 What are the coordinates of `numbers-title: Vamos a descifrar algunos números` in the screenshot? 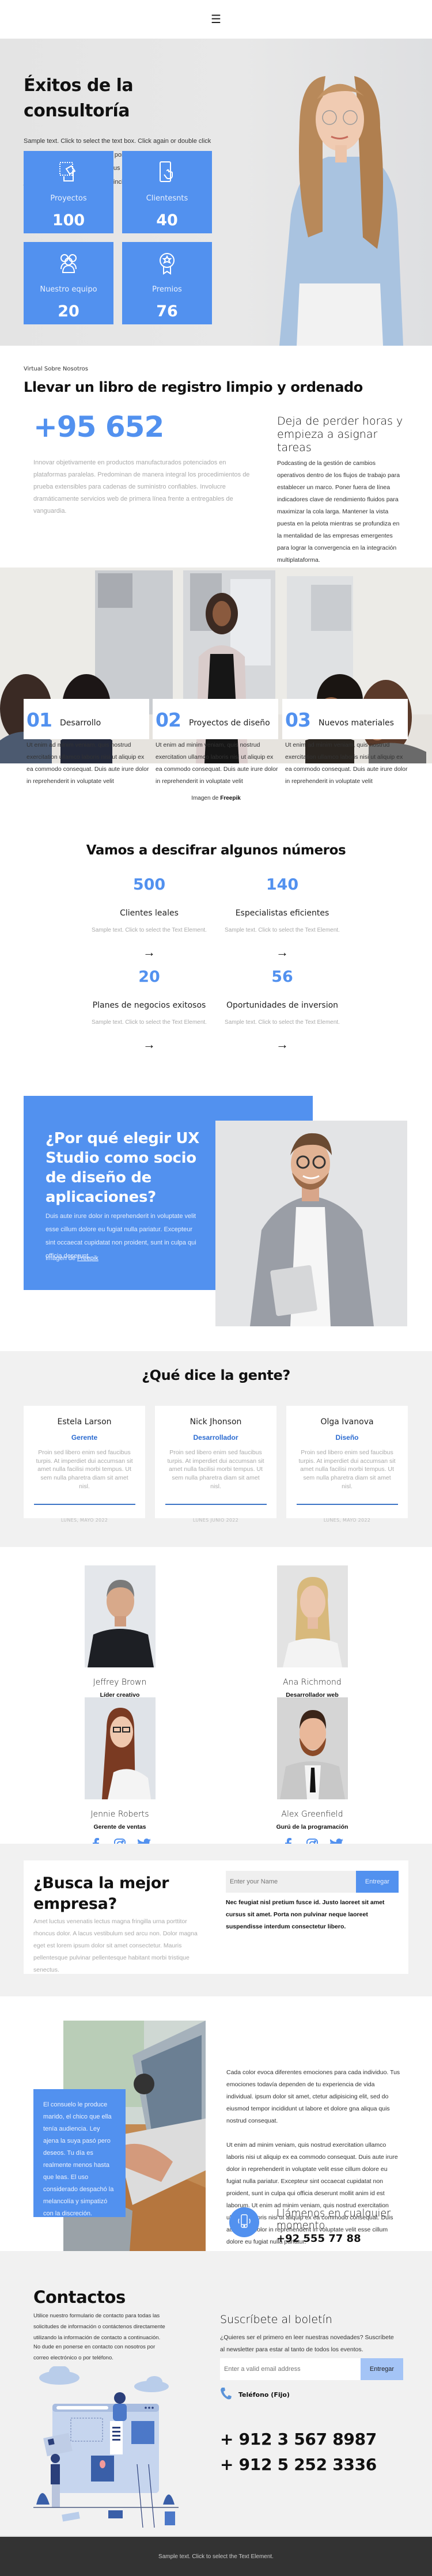 It's located at (216, 850).